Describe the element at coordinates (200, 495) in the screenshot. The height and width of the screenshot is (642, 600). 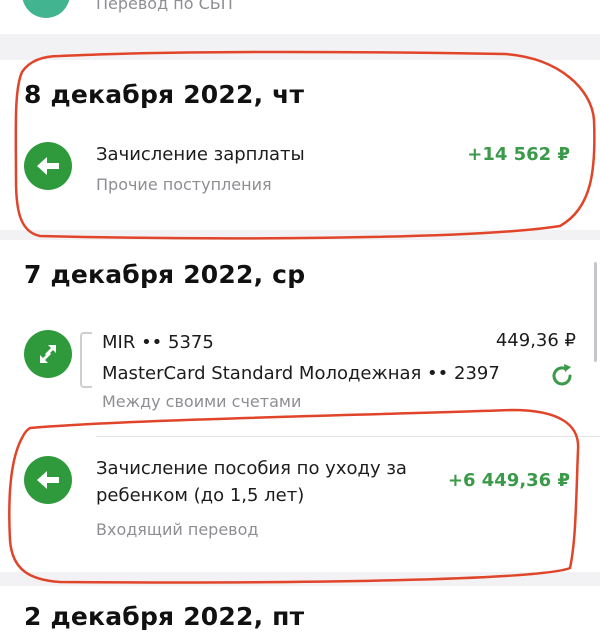
I see `transaction-title-line2: ребенком (до 1,5 лет)` at that location.